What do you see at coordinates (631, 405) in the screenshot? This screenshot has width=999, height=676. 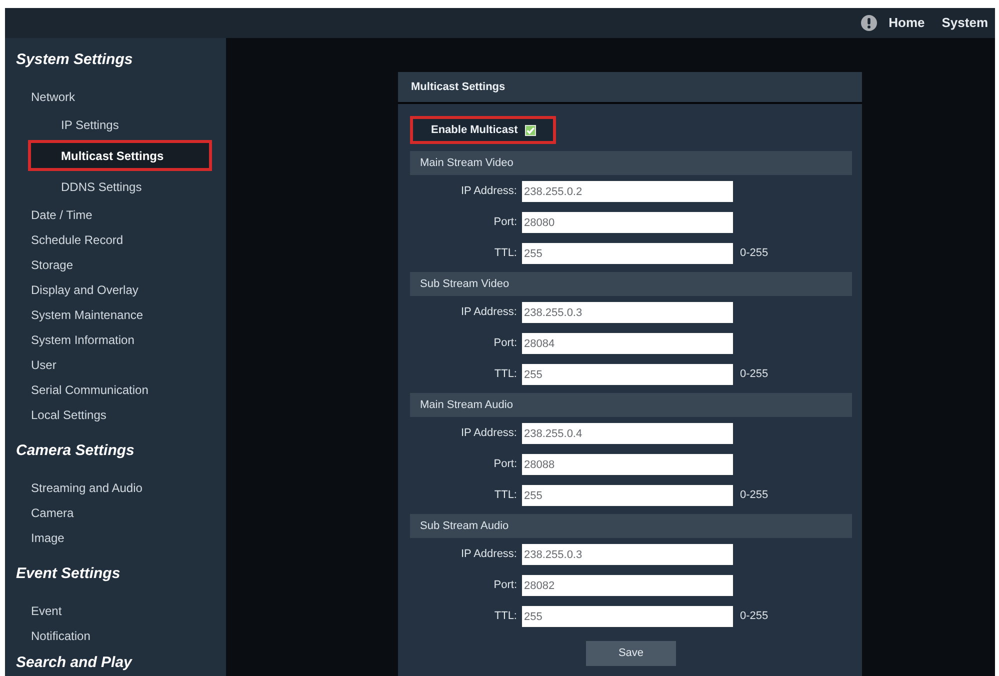 I see `section-header: Main Stream Audio` at bounding box center [631, 405].